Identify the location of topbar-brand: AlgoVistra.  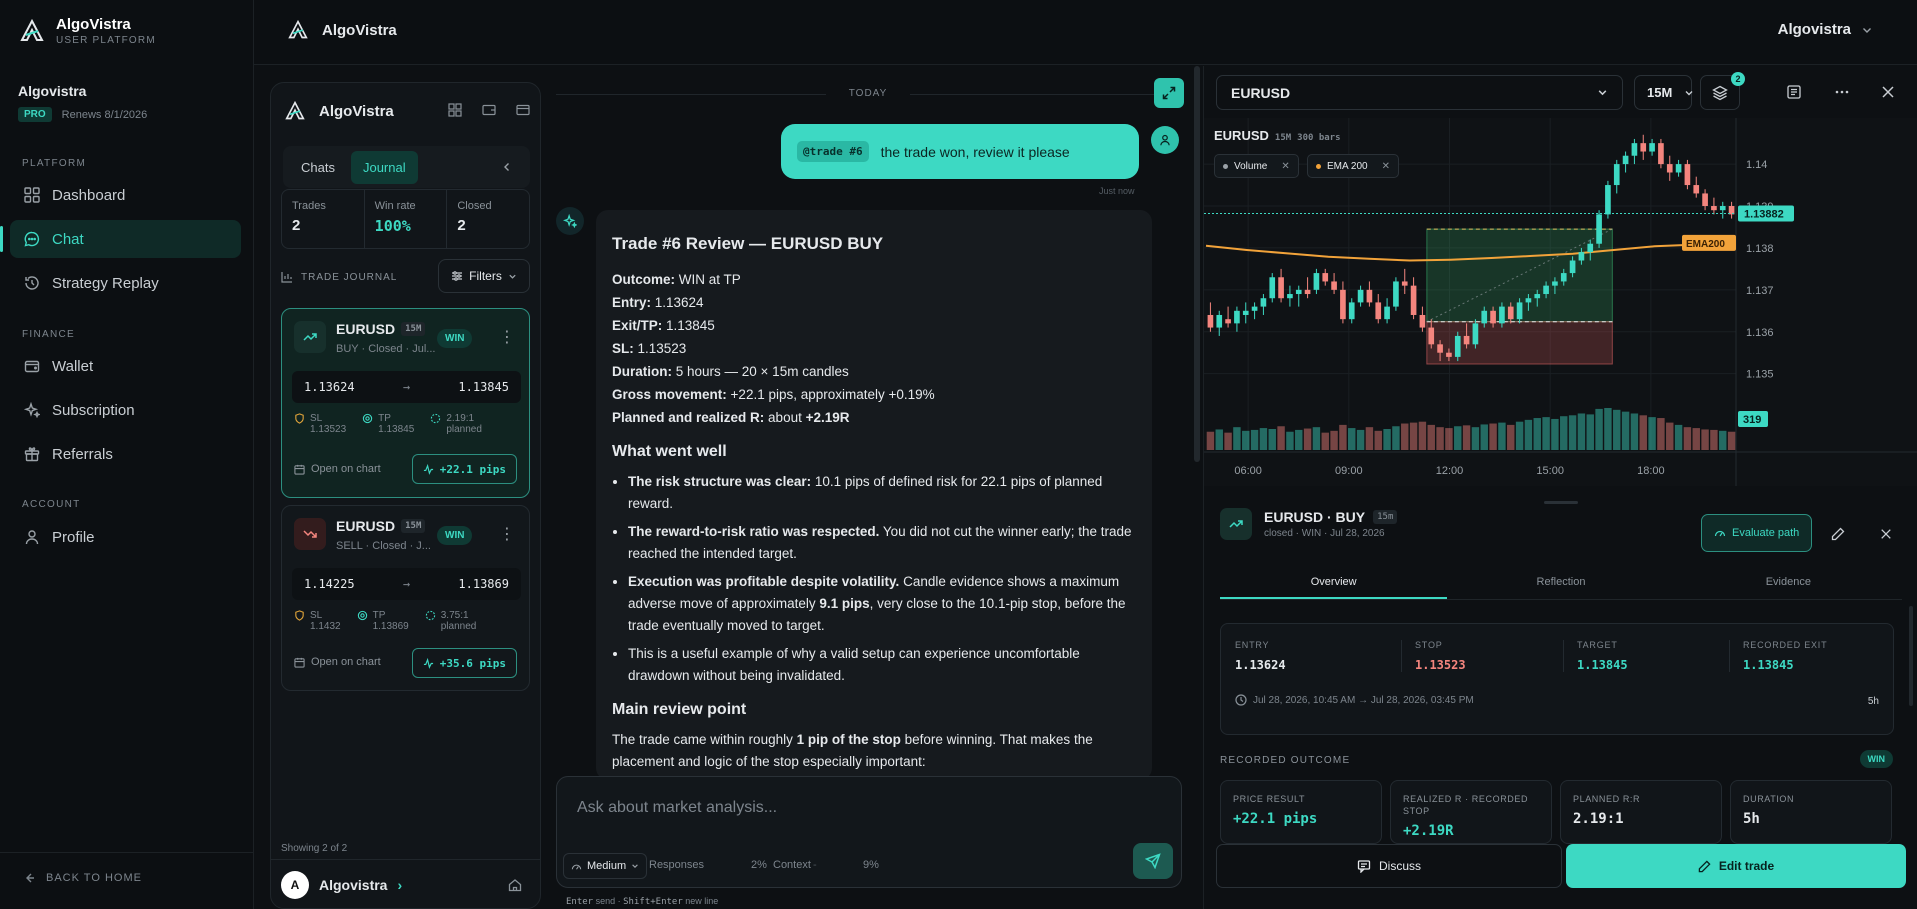
(342, 30).